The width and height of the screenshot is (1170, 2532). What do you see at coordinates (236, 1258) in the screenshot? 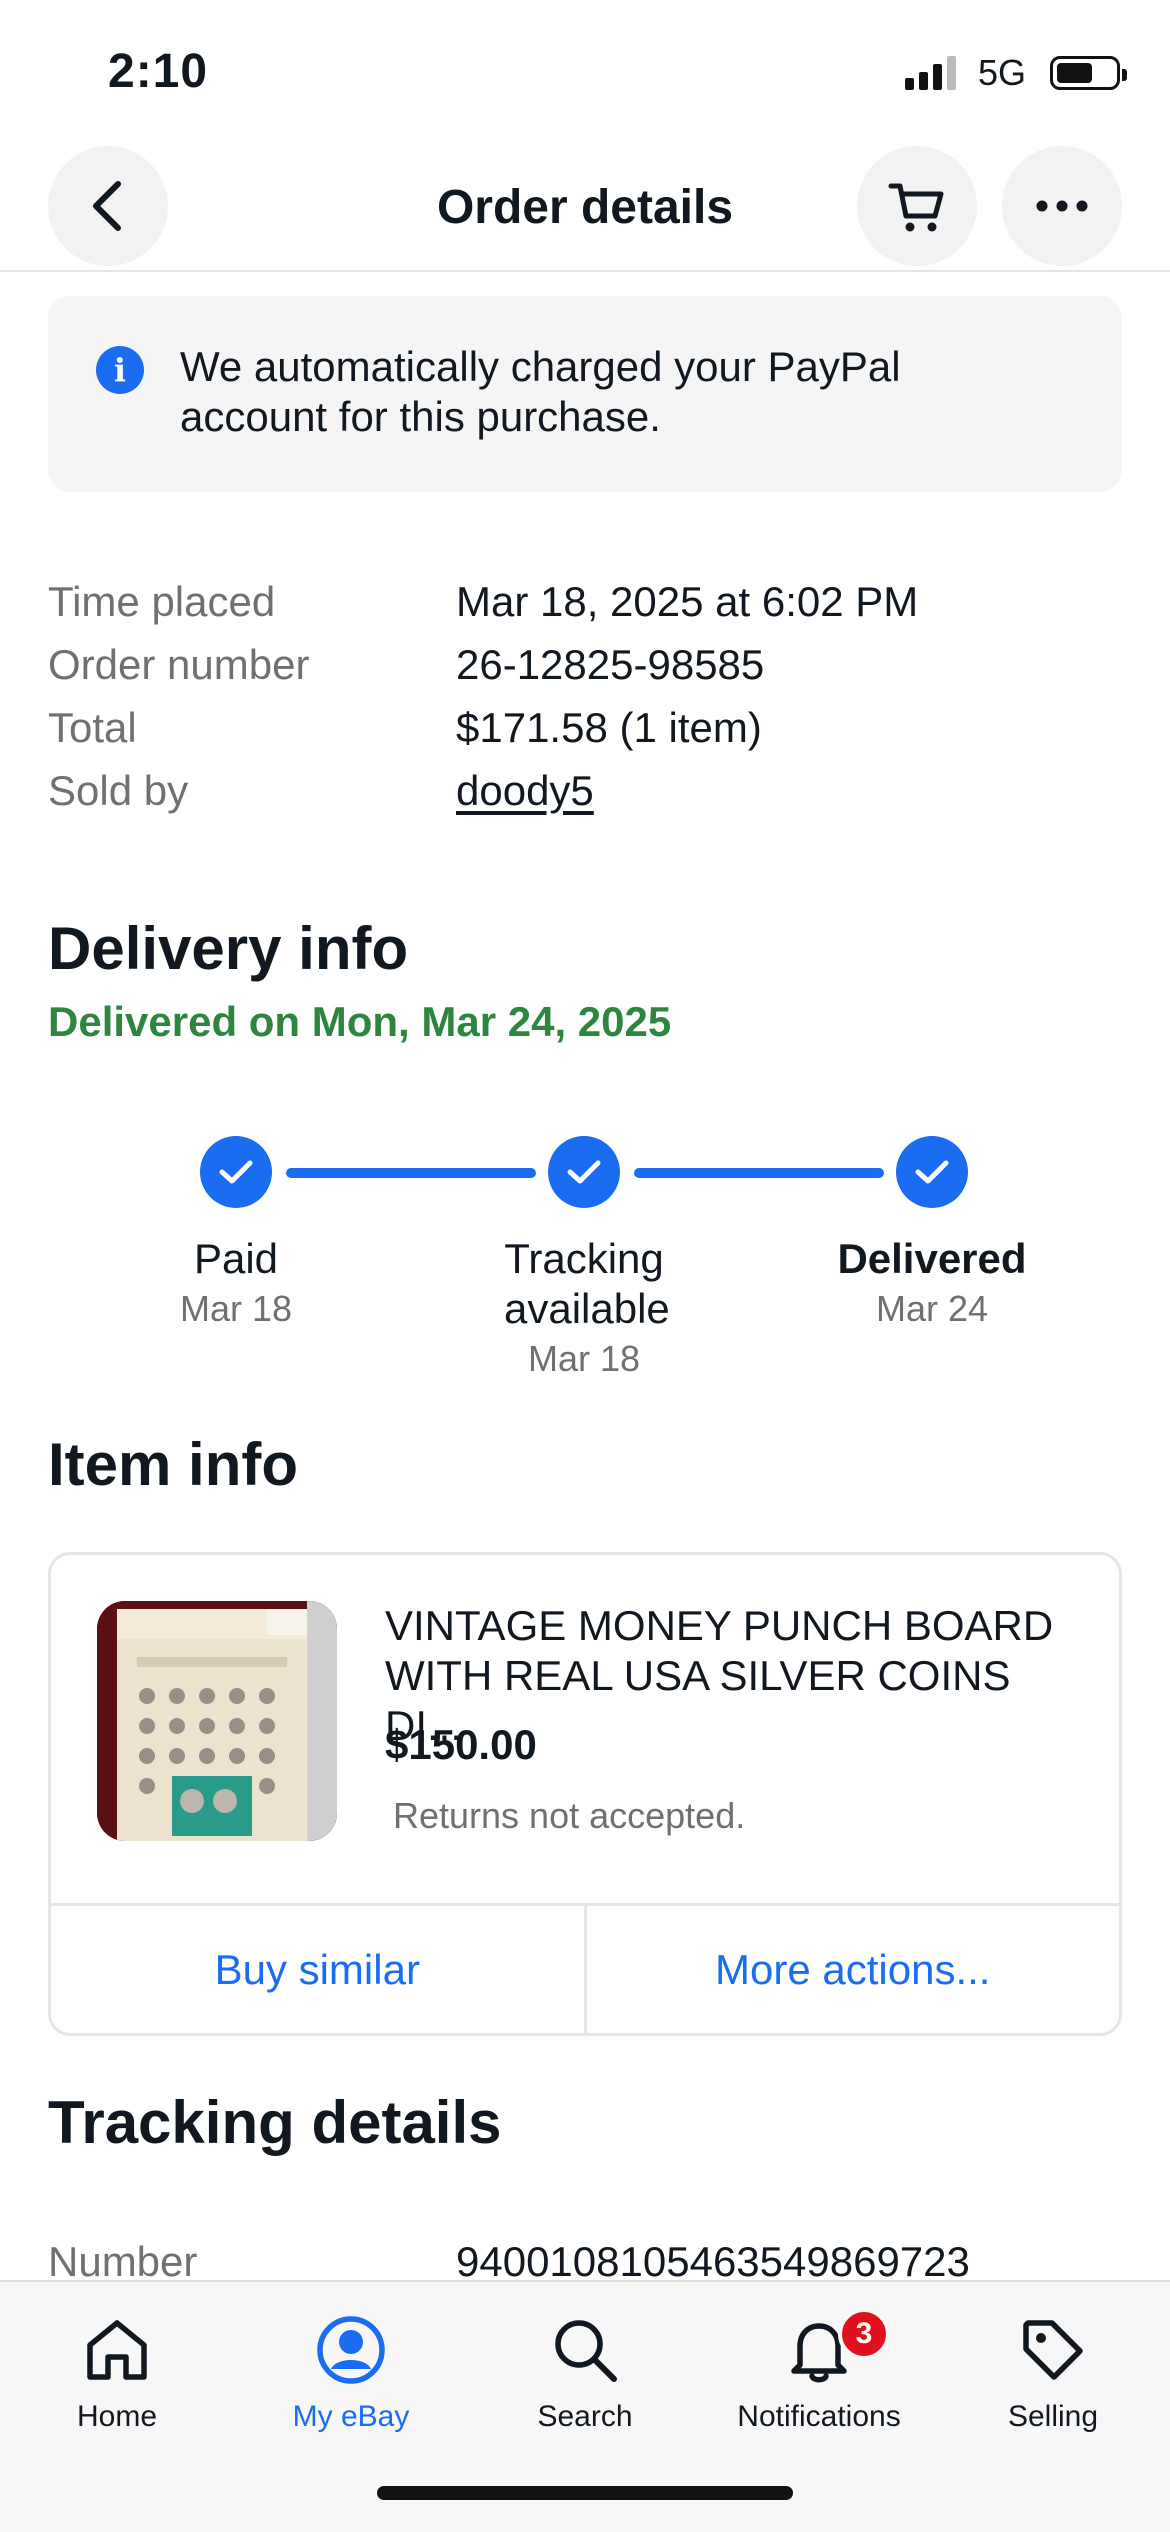
I see `step-label: Paid` at bounding box center [236, 1258].